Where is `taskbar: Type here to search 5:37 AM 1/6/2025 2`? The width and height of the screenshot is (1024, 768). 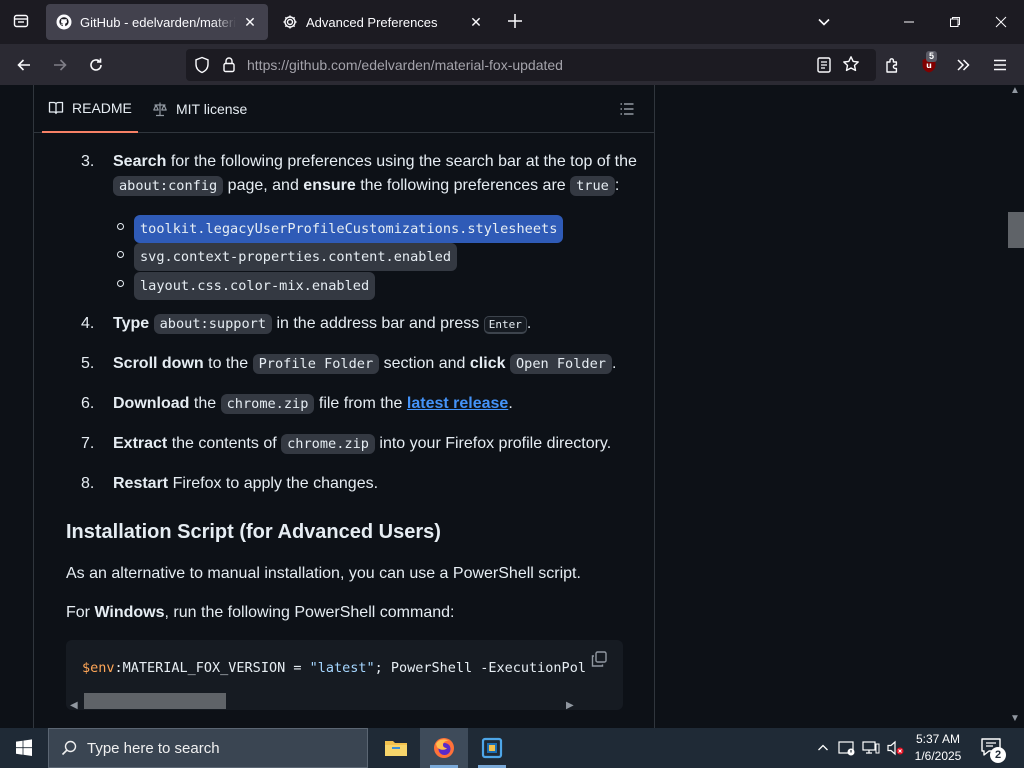 taskbar: Type here to search 5:37 AM 1/6/2025 2 is located at coordinates (512, 748).